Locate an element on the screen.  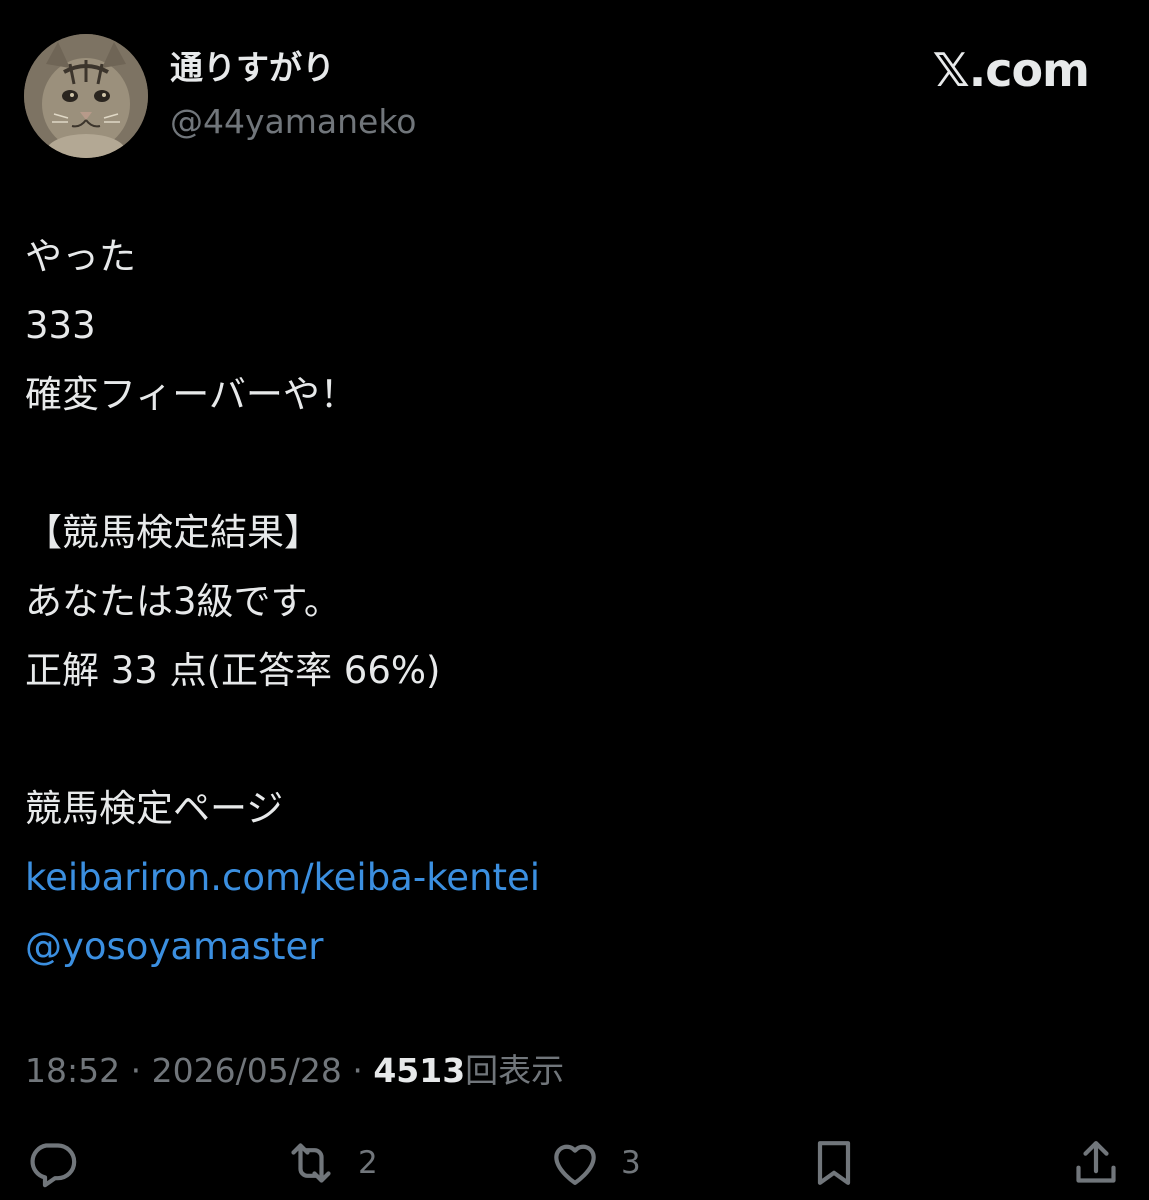
retweet-icon is located at coordinates (311, 1163).